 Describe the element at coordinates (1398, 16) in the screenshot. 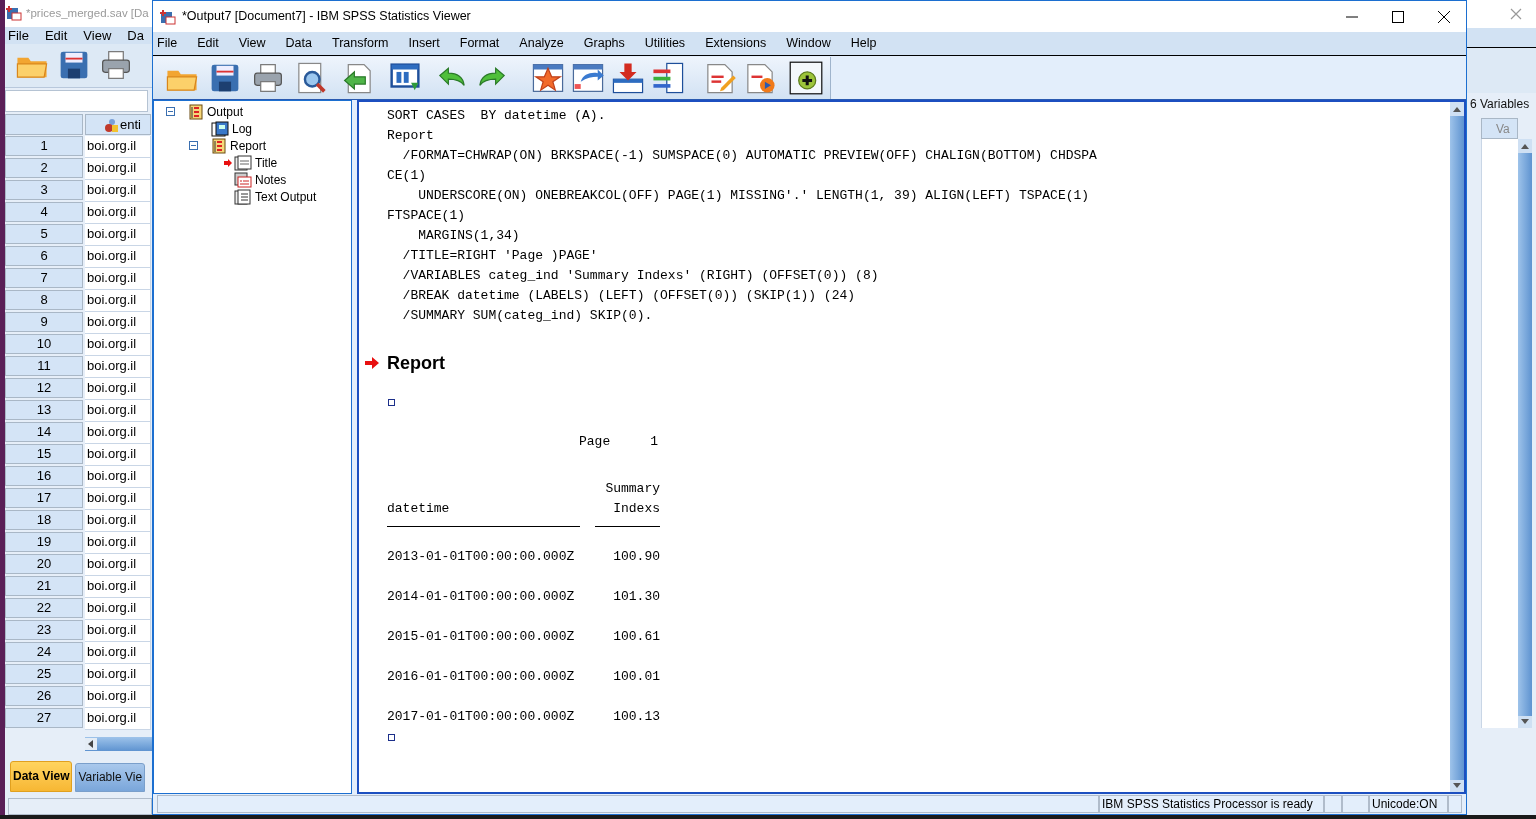

I see `maximize-icon` at that location.